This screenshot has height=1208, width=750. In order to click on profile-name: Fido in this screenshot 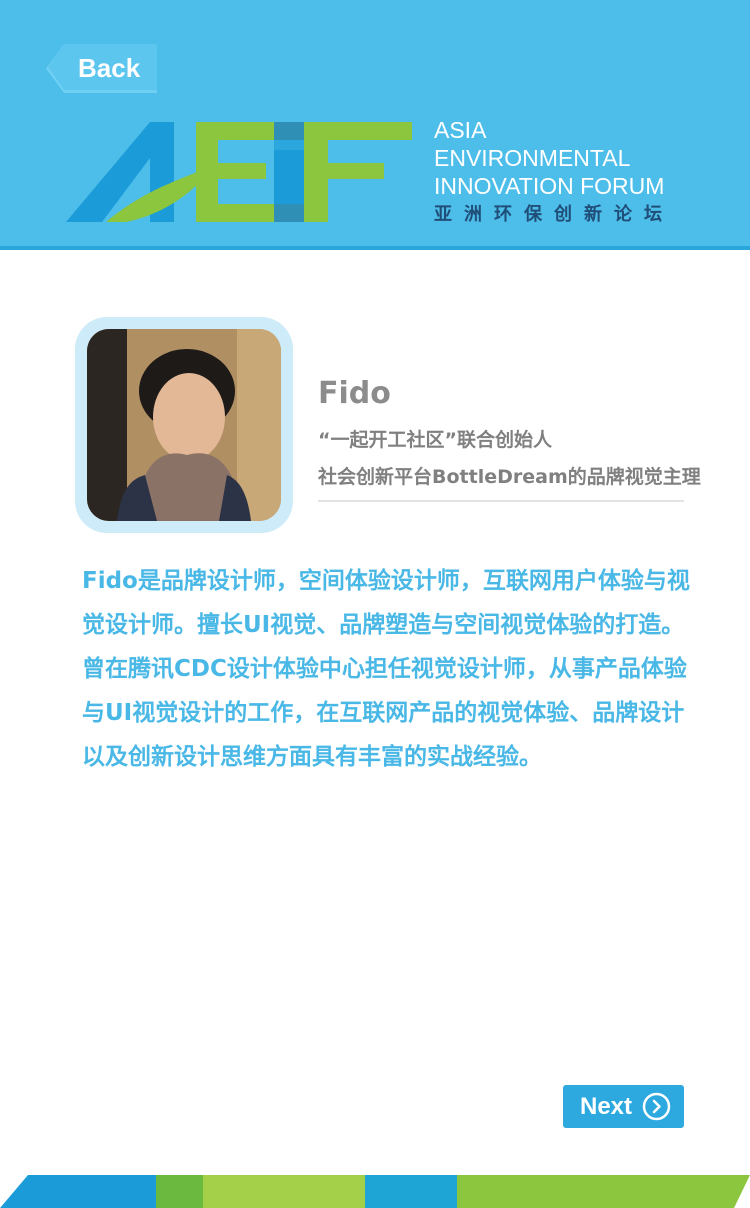, I will do `click(354, 393)`.